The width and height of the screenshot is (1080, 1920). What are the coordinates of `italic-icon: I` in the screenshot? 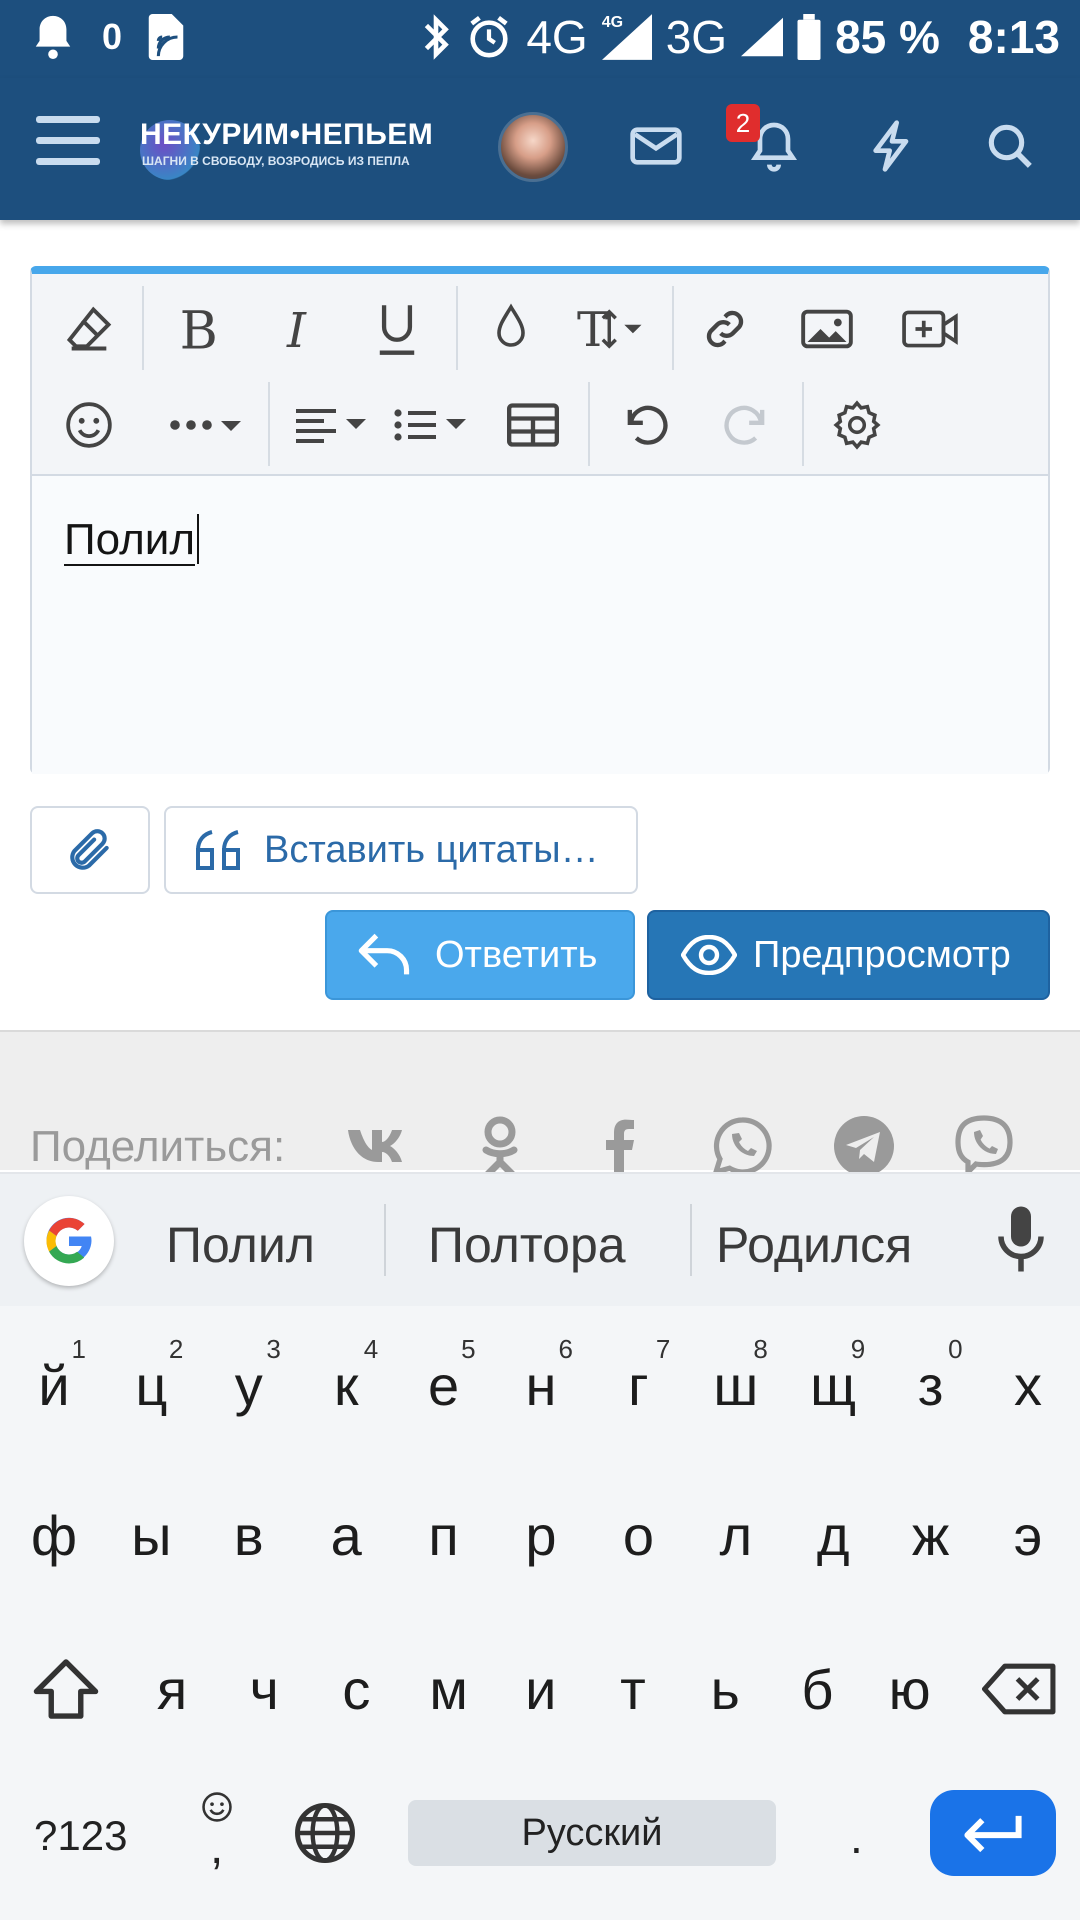 It's located at (296, 329).